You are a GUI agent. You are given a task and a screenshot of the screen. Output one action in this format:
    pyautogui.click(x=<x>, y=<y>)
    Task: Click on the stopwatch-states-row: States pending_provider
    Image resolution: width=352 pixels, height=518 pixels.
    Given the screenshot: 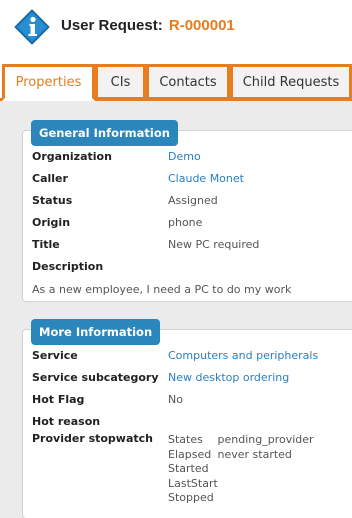 What is the action you would take?
    pyautogui.click(x=241, y=440)
    